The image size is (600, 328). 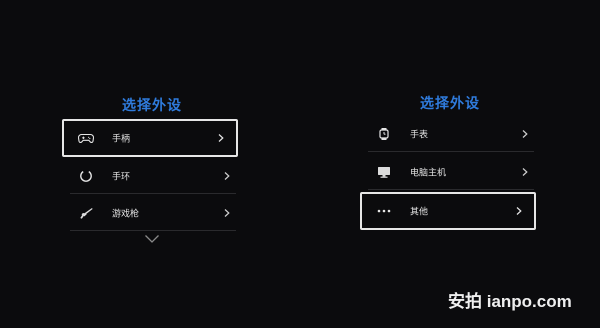 I want to click on menu-item-label: 手柄, so click(x=121, y=139).